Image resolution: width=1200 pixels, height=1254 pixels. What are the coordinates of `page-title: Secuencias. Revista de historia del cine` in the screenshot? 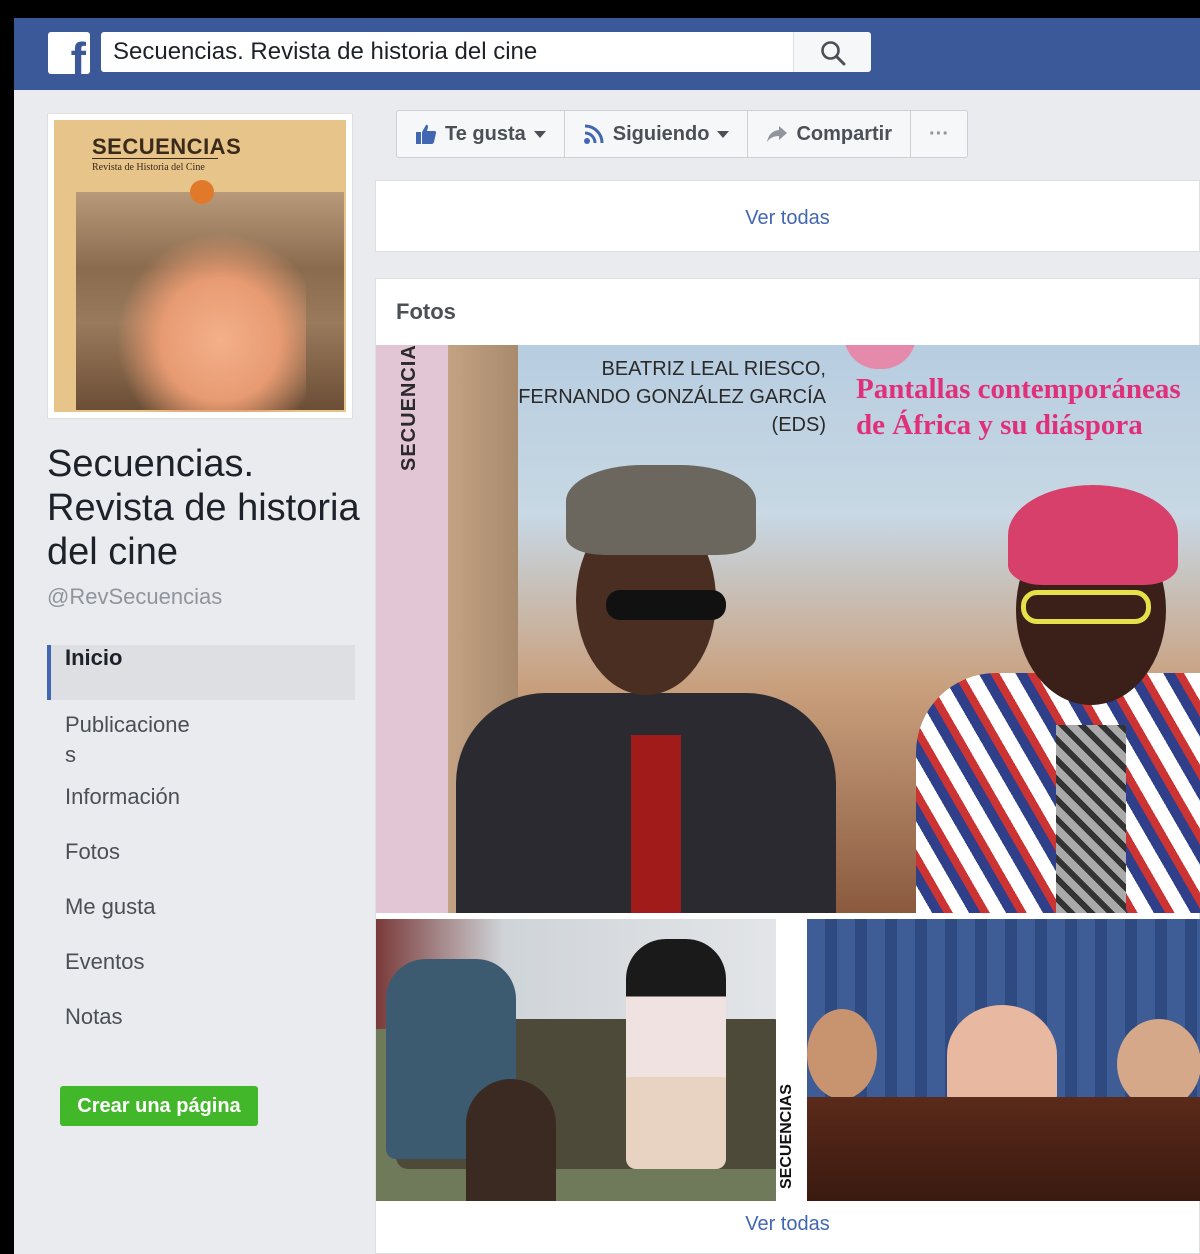 It's located at (203, 508).